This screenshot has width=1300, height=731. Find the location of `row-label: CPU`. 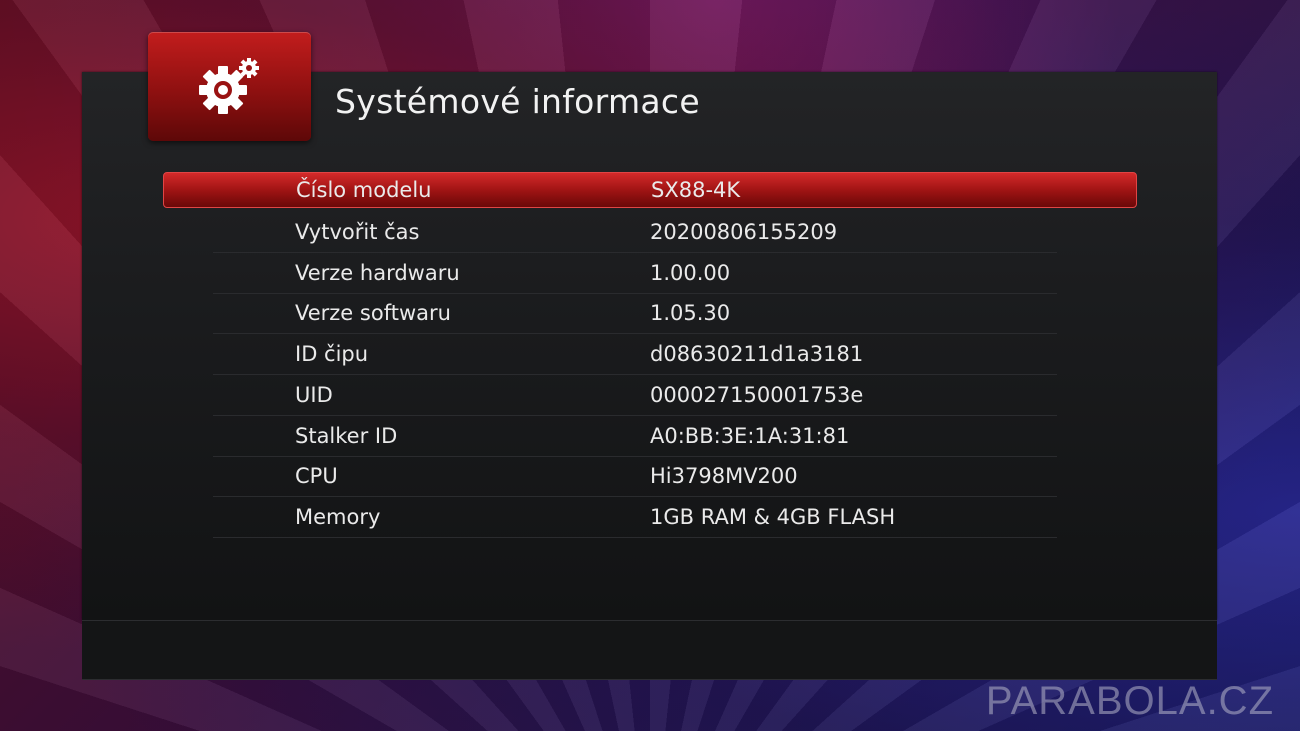

row-label: CPU is located at coordinates (316, 476).